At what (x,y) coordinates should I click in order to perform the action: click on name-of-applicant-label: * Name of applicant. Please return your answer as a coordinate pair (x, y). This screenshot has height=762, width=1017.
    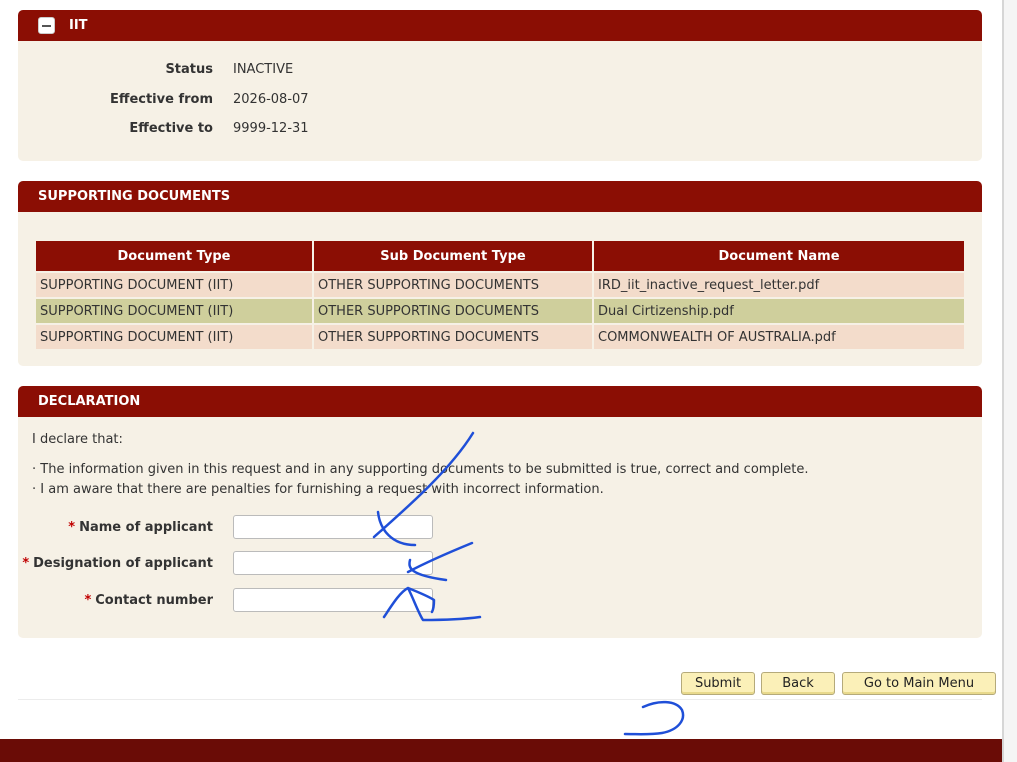
    Looking at the image, I should click on (140, 527).